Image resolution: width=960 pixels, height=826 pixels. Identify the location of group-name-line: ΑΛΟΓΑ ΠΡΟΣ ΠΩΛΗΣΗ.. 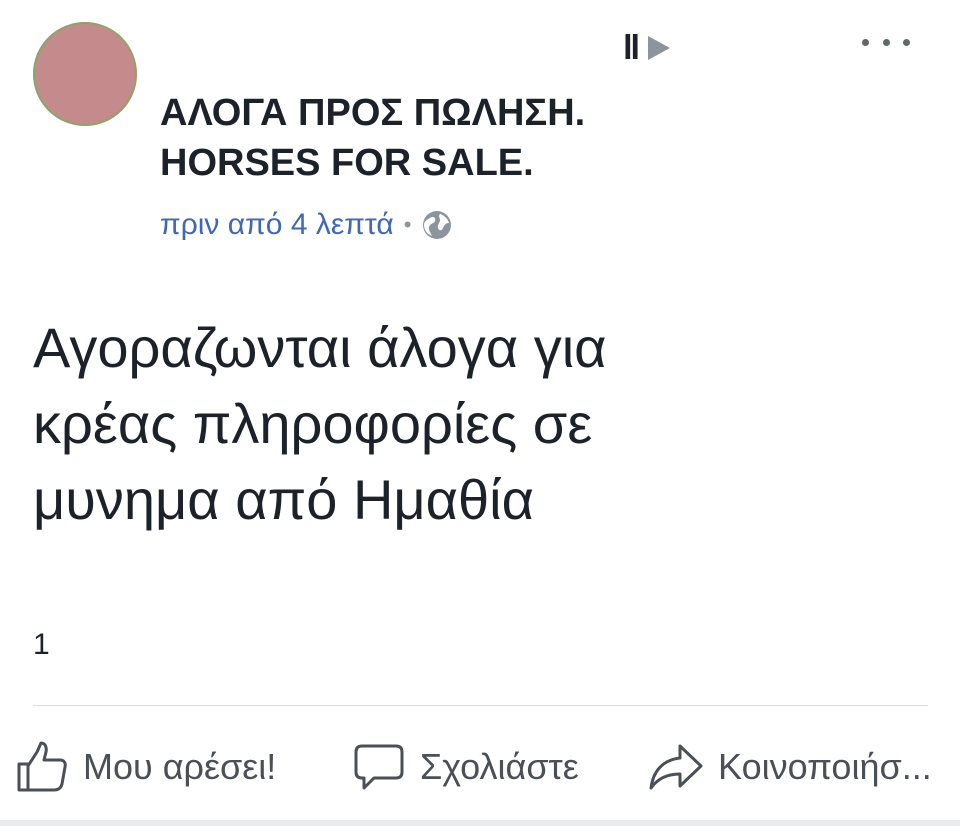
(373, 113).